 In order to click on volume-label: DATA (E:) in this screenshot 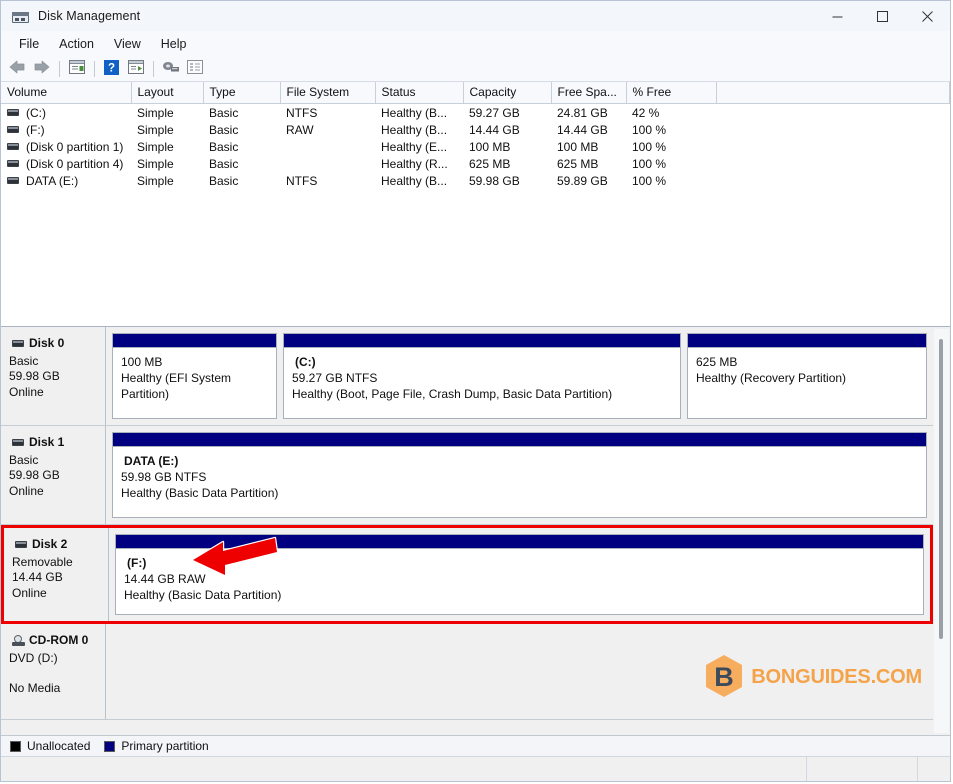, I will do `click(52, 180)`.